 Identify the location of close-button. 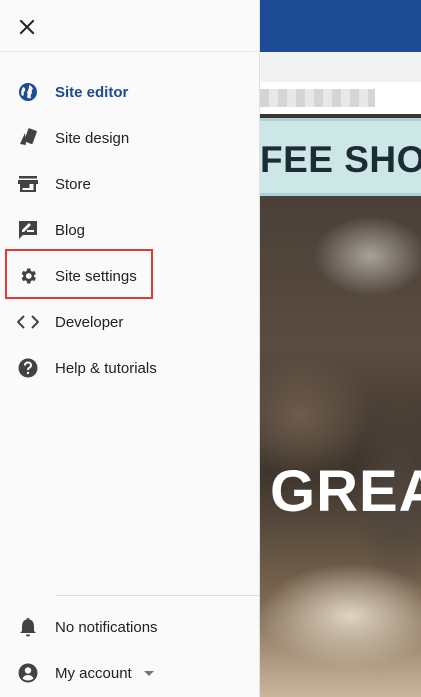
(27, 27).